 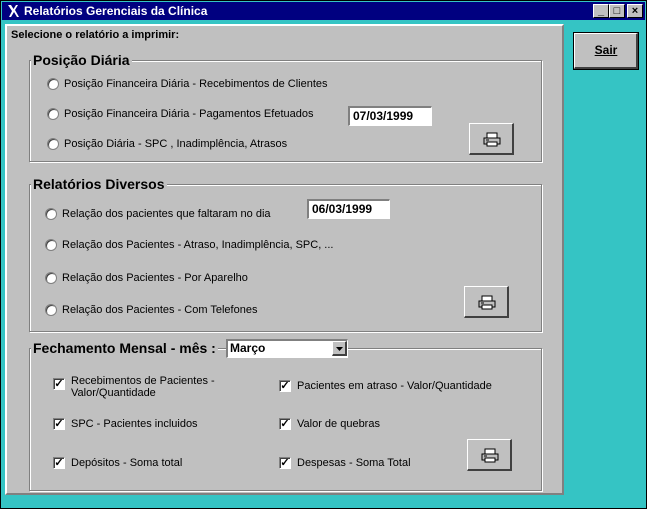 What do you see at coordinates (59, 384) in the screenshot?
I see `check-recebimentos: ✓` at bounding box center [59, 384].